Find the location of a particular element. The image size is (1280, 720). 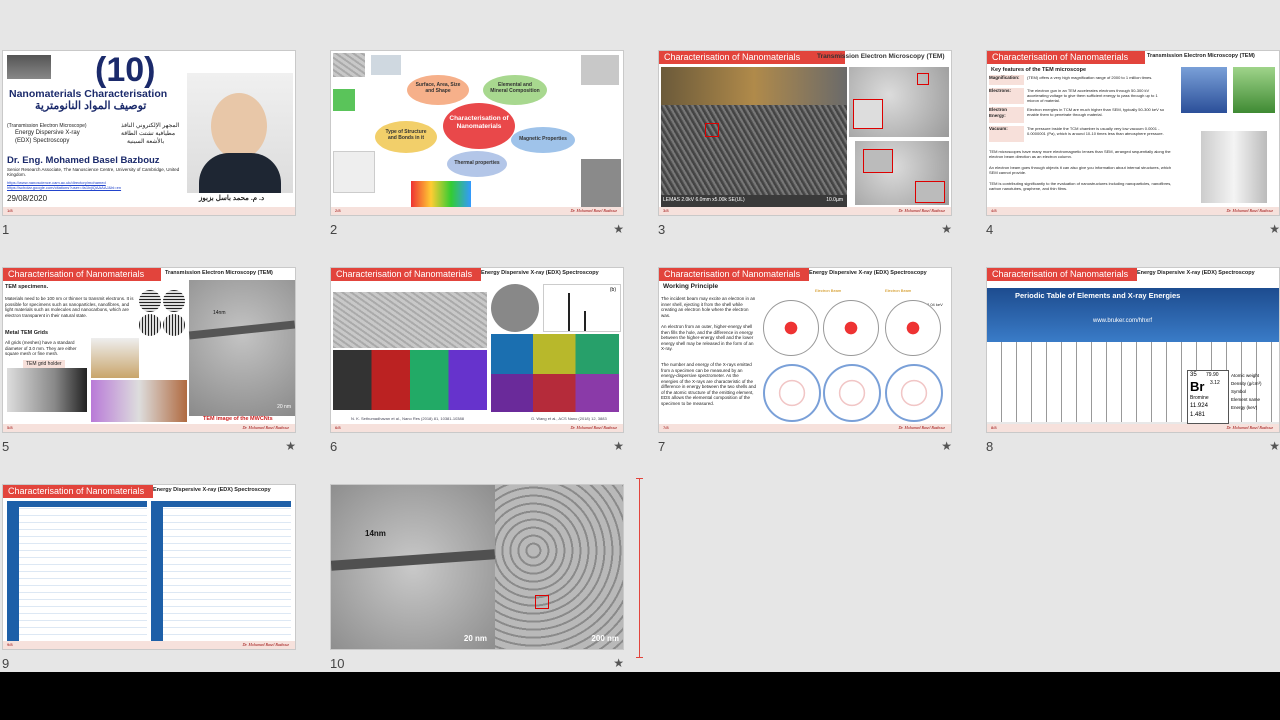

slide-4-footer: 4/8 Dr. Mohamed Basel Bazbouz is located at coordinates (1133, 211).